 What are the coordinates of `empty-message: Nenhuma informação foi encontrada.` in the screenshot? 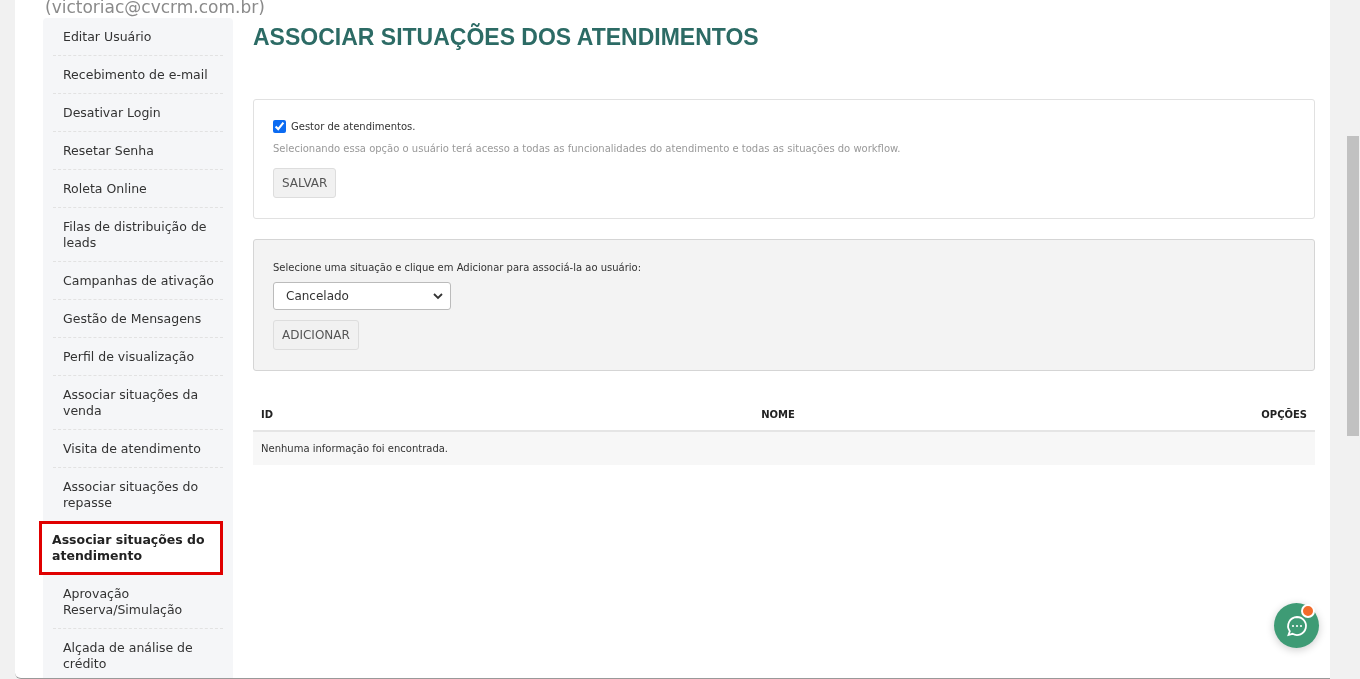 It's located at (784, 448).